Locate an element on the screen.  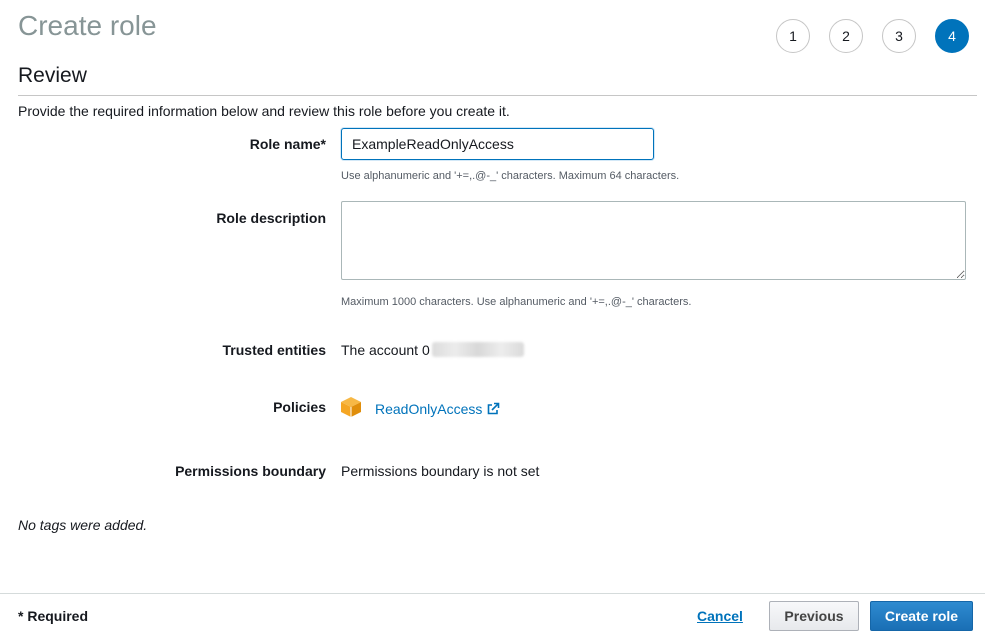
trusted-entities-text: The account 0 is located at coordinates (385, 350).